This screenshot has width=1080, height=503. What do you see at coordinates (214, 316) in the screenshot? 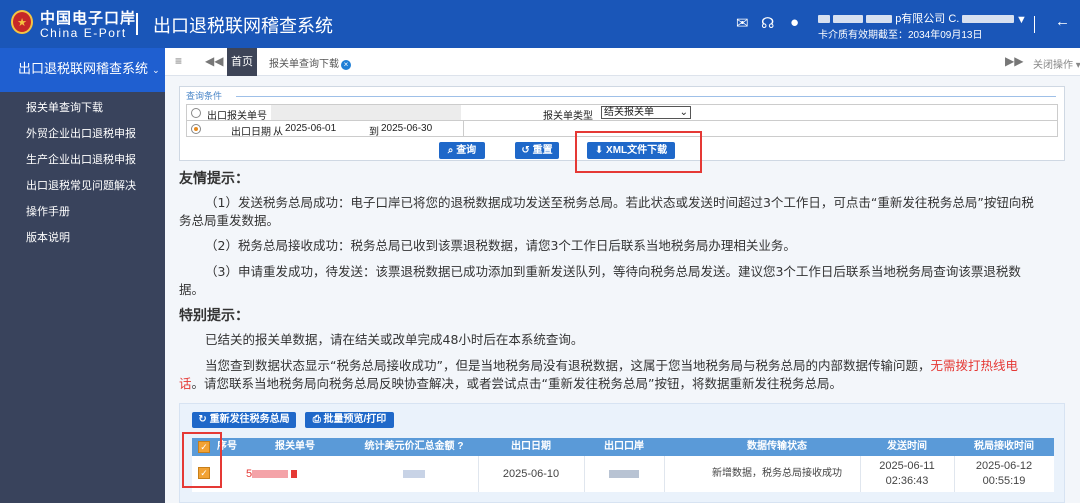
I see `special-tips-title: 特别提示：` at bounding box center [214, 316].